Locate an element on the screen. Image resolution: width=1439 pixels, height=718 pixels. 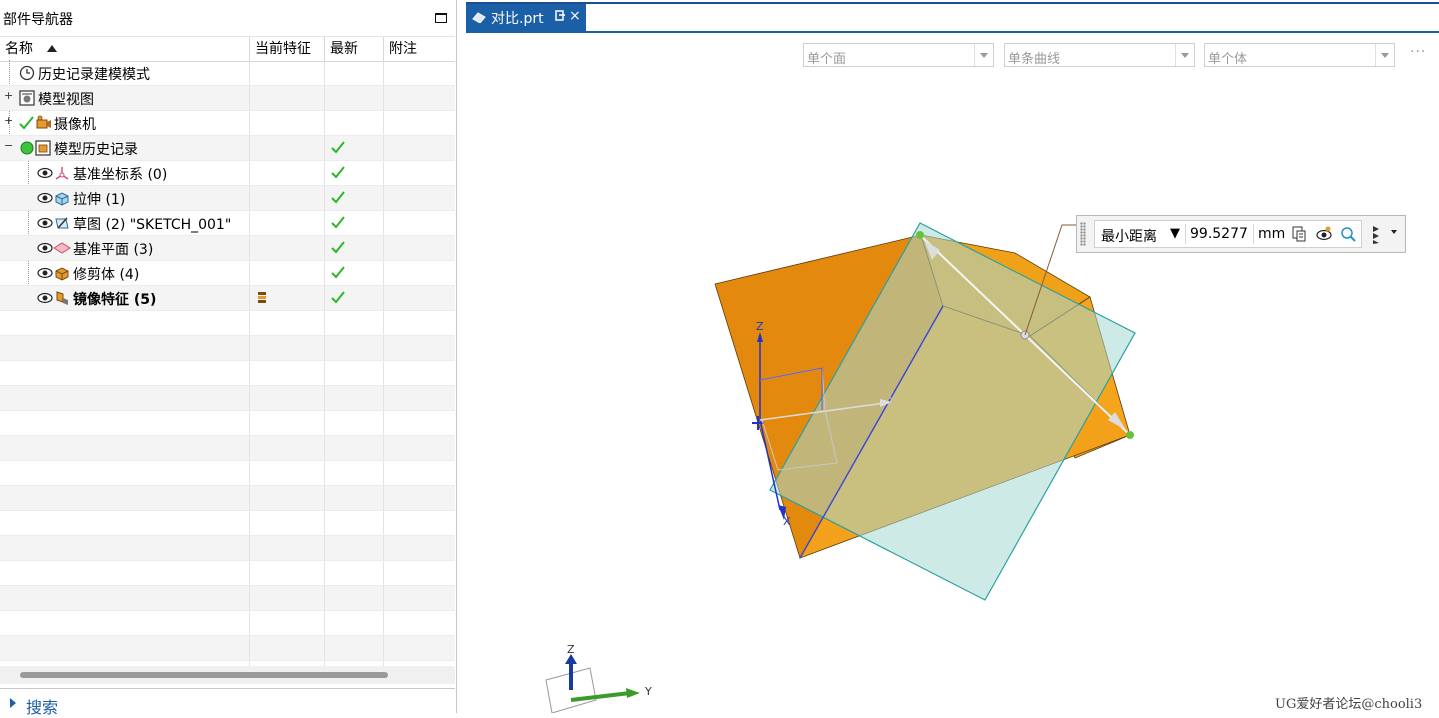
triad-z-label: Z is located at coordinates (571, 649).